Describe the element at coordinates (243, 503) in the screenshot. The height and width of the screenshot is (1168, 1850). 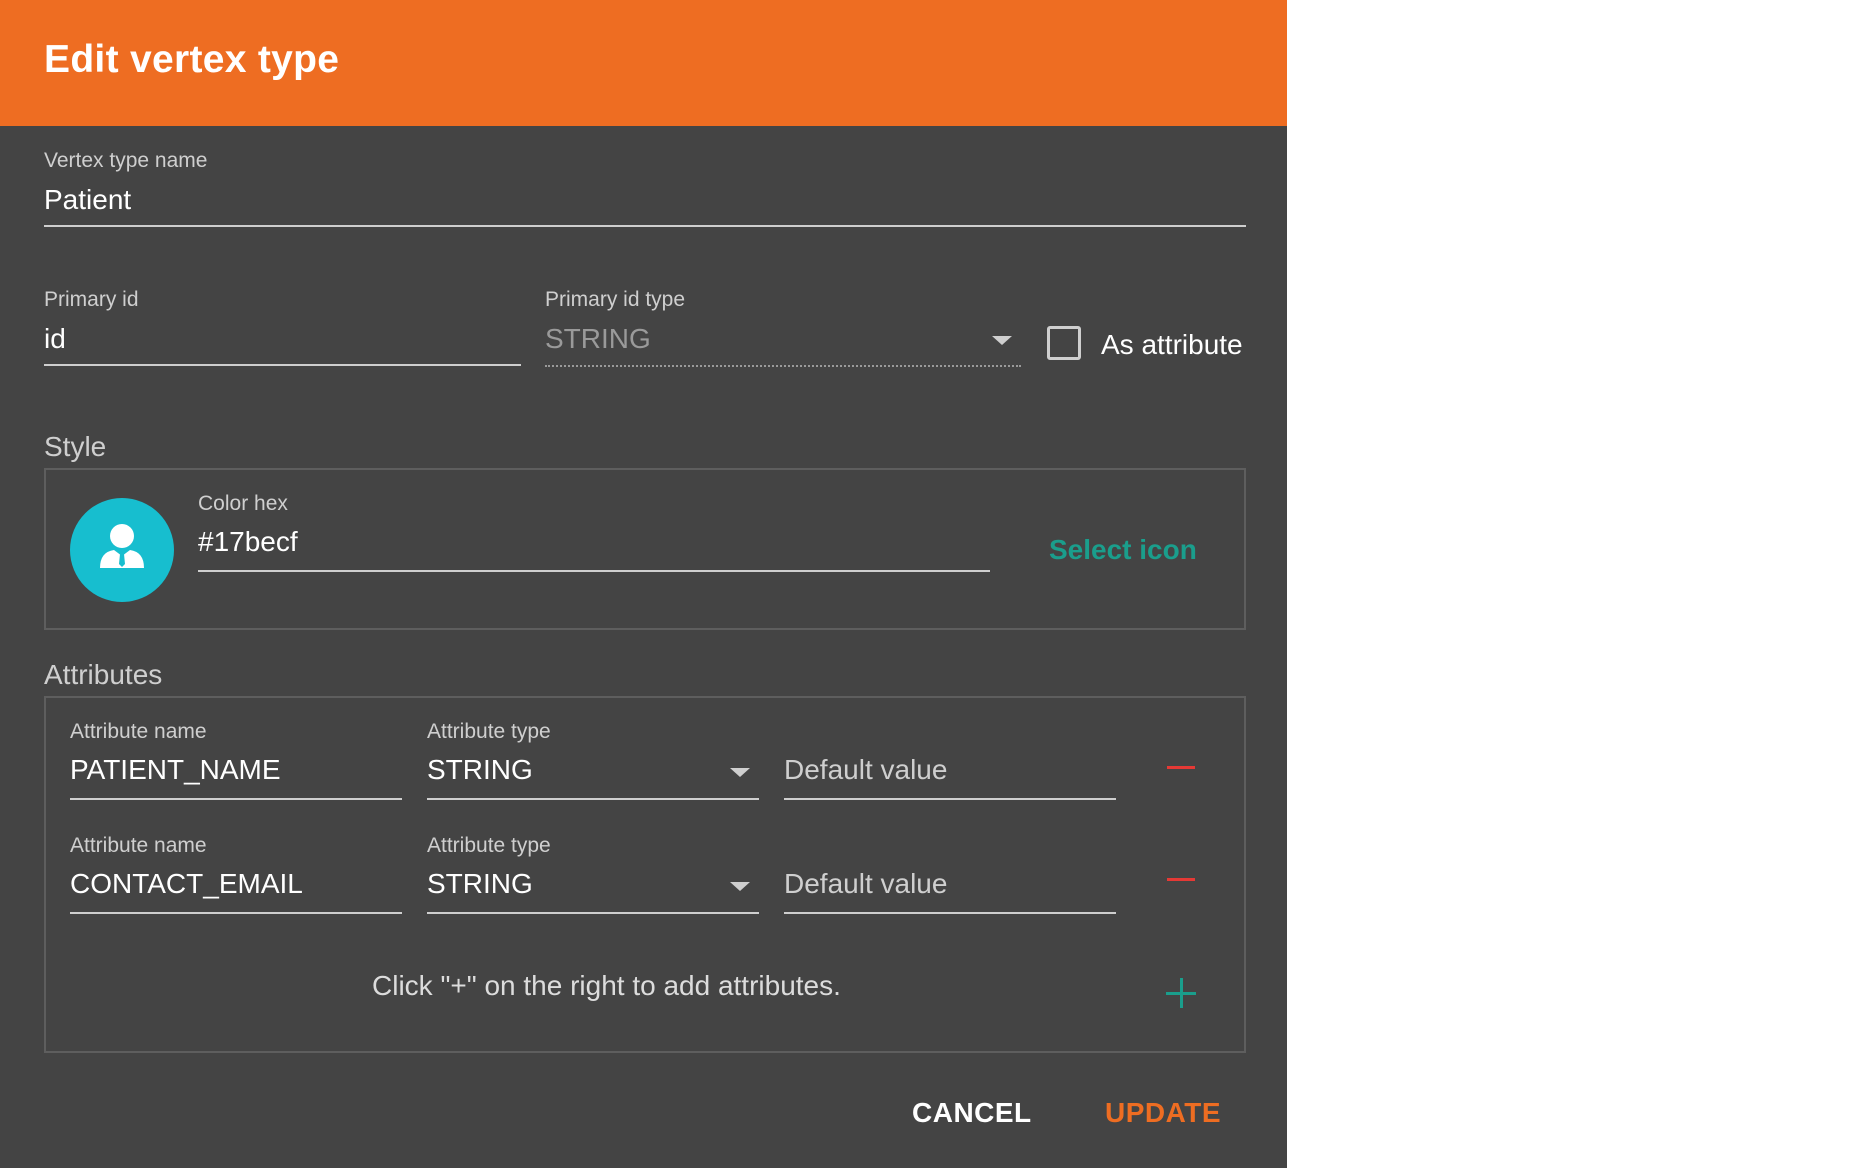
I see `color-hex-label: Color hex` at that location.